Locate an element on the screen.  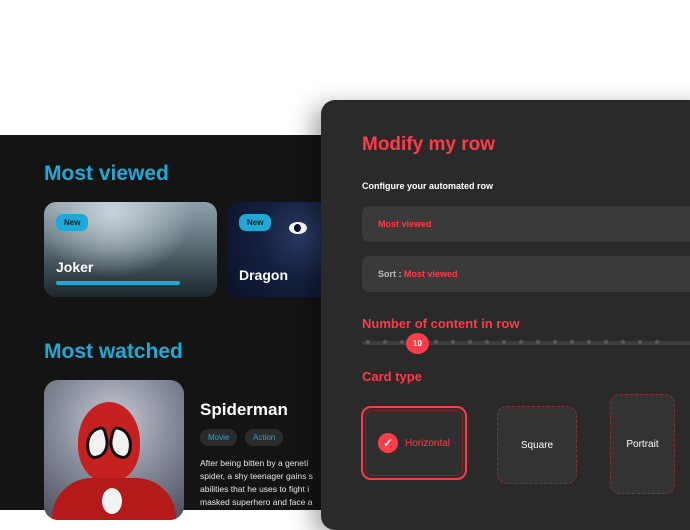
row-select-field: Most viewed is located at coordinates (526, 224).